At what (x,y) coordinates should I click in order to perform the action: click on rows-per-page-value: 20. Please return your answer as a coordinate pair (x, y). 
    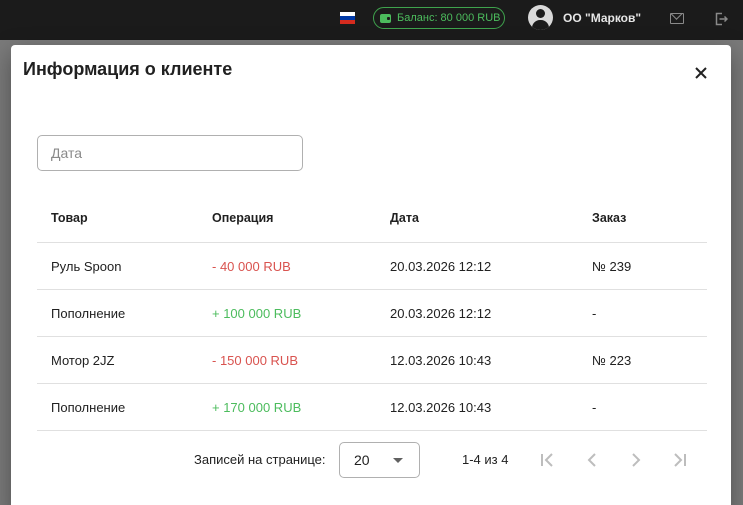
    Looking at the image, I should click on (362, 460).